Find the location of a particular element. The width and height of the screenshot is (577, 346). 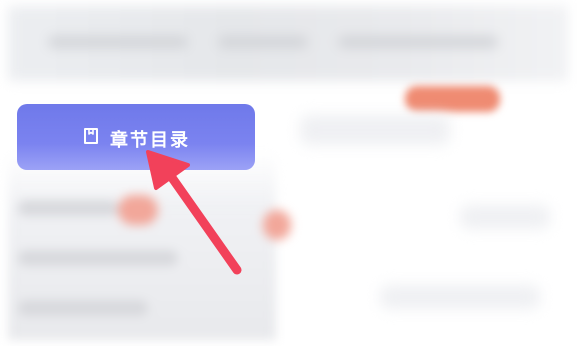

chapter-directory-button: 章节目录 is located at coordinates (136, 137).